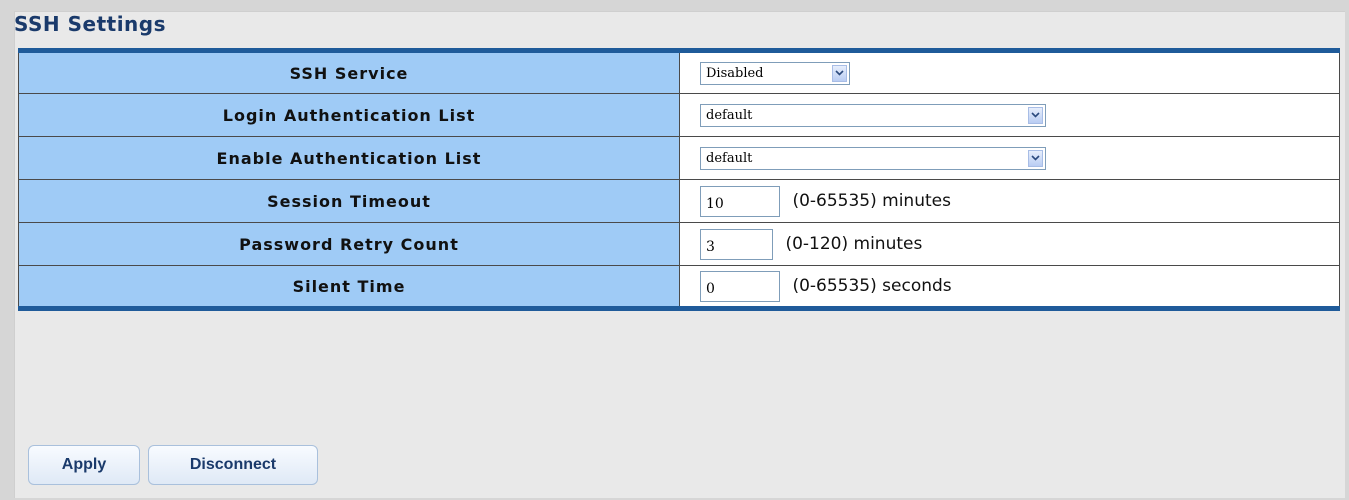 The height and width of the screenshot is (500, 1349). I want to click on login-auth-list-cell: default, so click(1009, 115).